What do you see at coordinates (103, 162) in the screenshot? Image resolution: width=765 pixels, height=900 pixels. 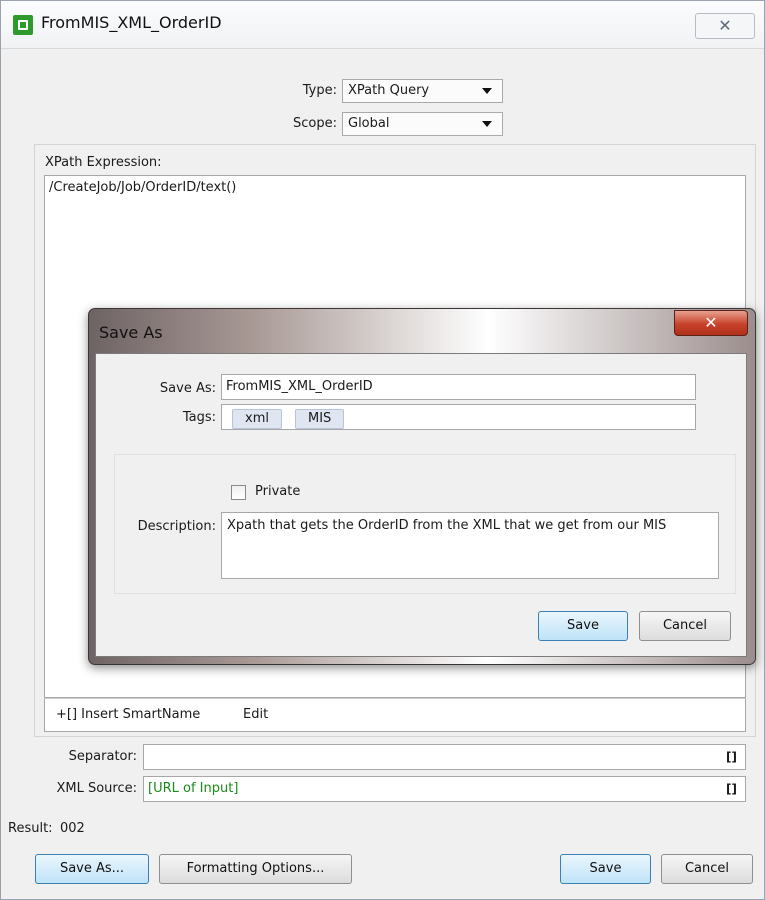 I see `xpath-label: XPath Expression:` at bounding box center [103, 162].